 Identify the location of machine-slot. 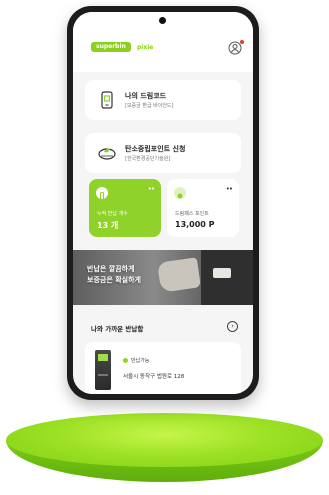
(103, 375).